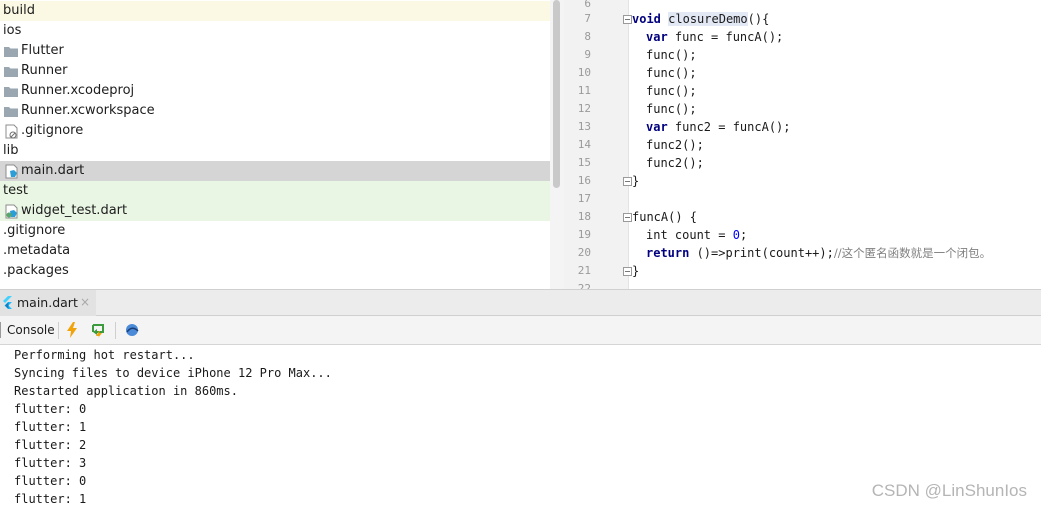 Image resolution: width=1041 pixels, height=509 pixels. I want to click on line-number: 10, so click(584, 72).